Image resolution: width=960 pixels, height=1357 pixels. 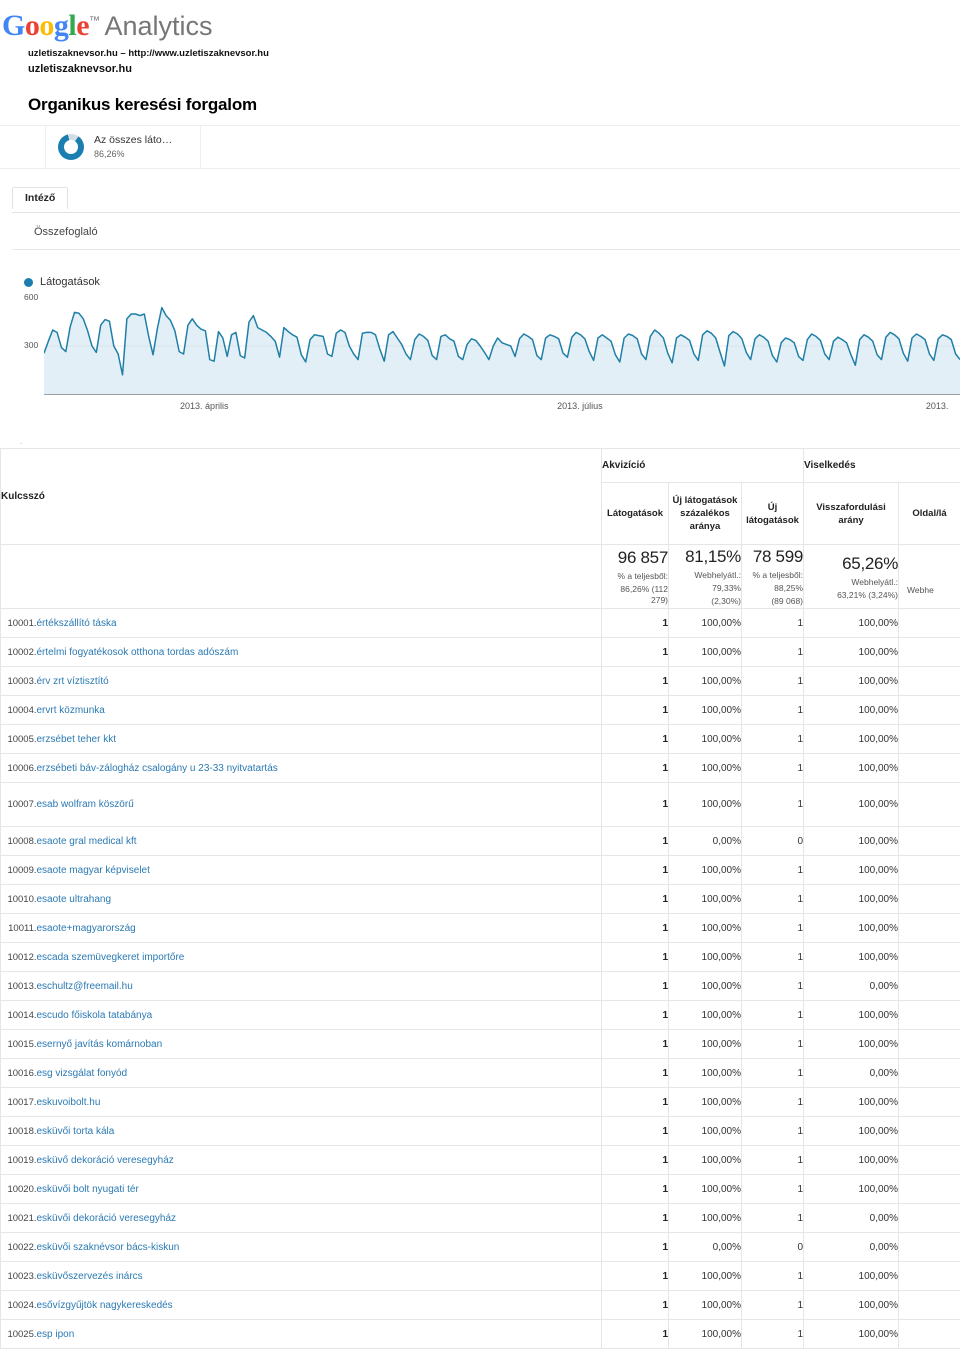 I want to click on keyword-link: escudo főiskola tatabánya, so click(x=95, y=1015).